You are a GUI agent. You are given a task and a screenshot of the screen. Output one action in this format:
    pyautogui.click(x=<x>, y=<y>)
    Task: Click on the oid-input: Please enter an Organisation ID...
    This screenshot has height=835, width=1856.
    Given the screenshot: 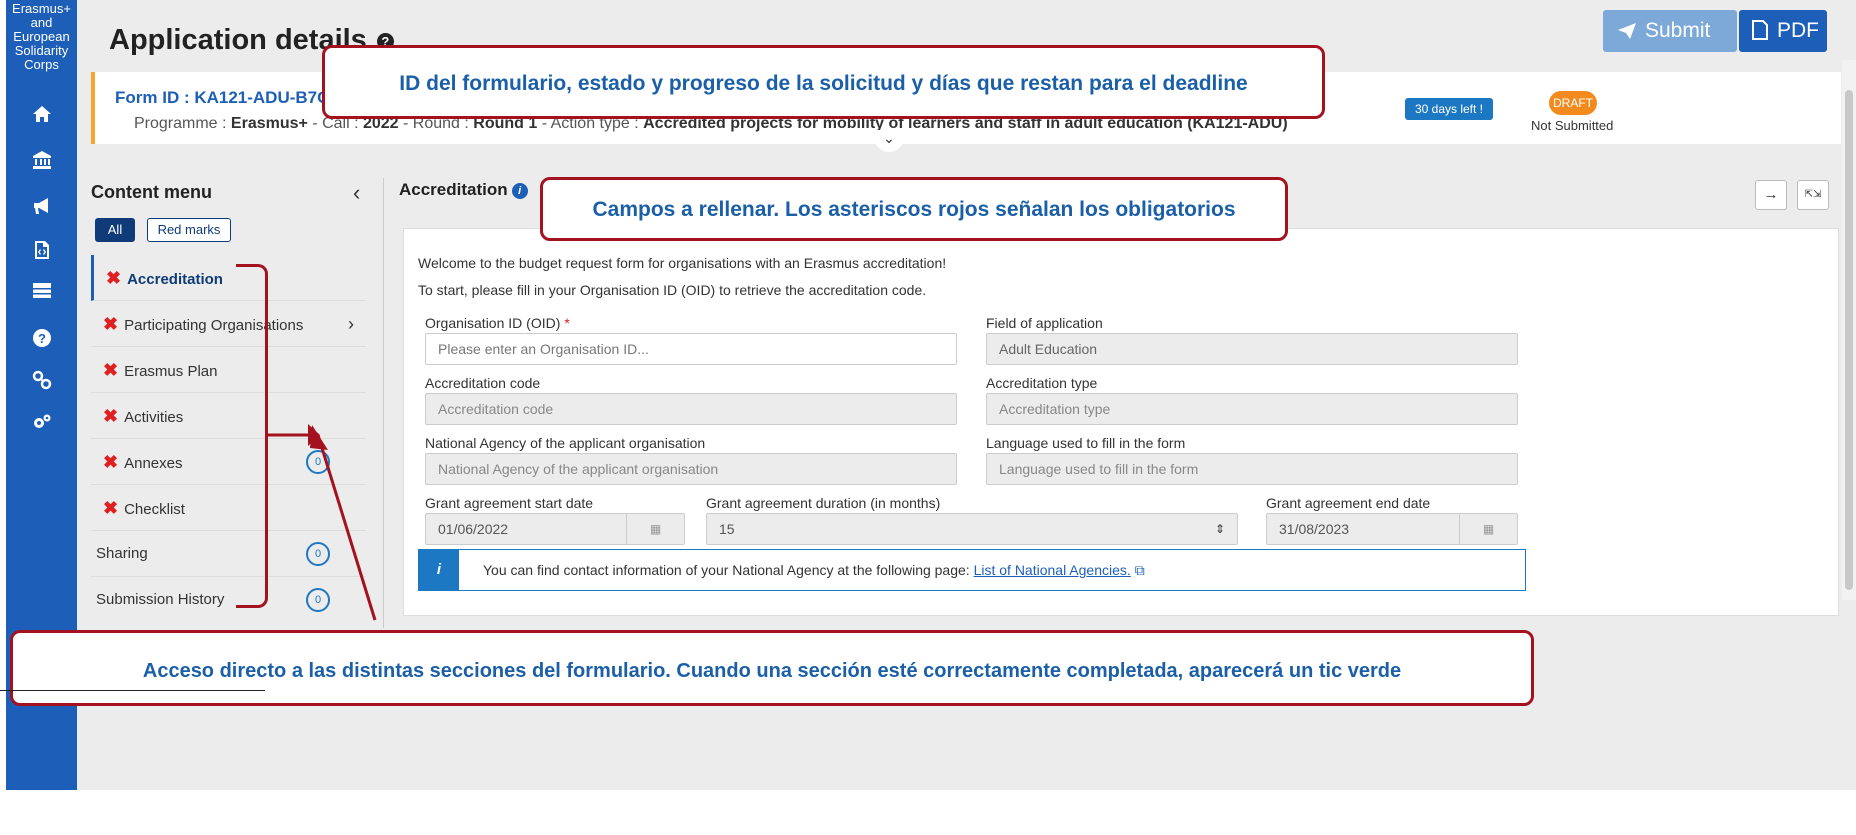 What is the action you would take?
    pyautogui.click(x=691, y=349)
    